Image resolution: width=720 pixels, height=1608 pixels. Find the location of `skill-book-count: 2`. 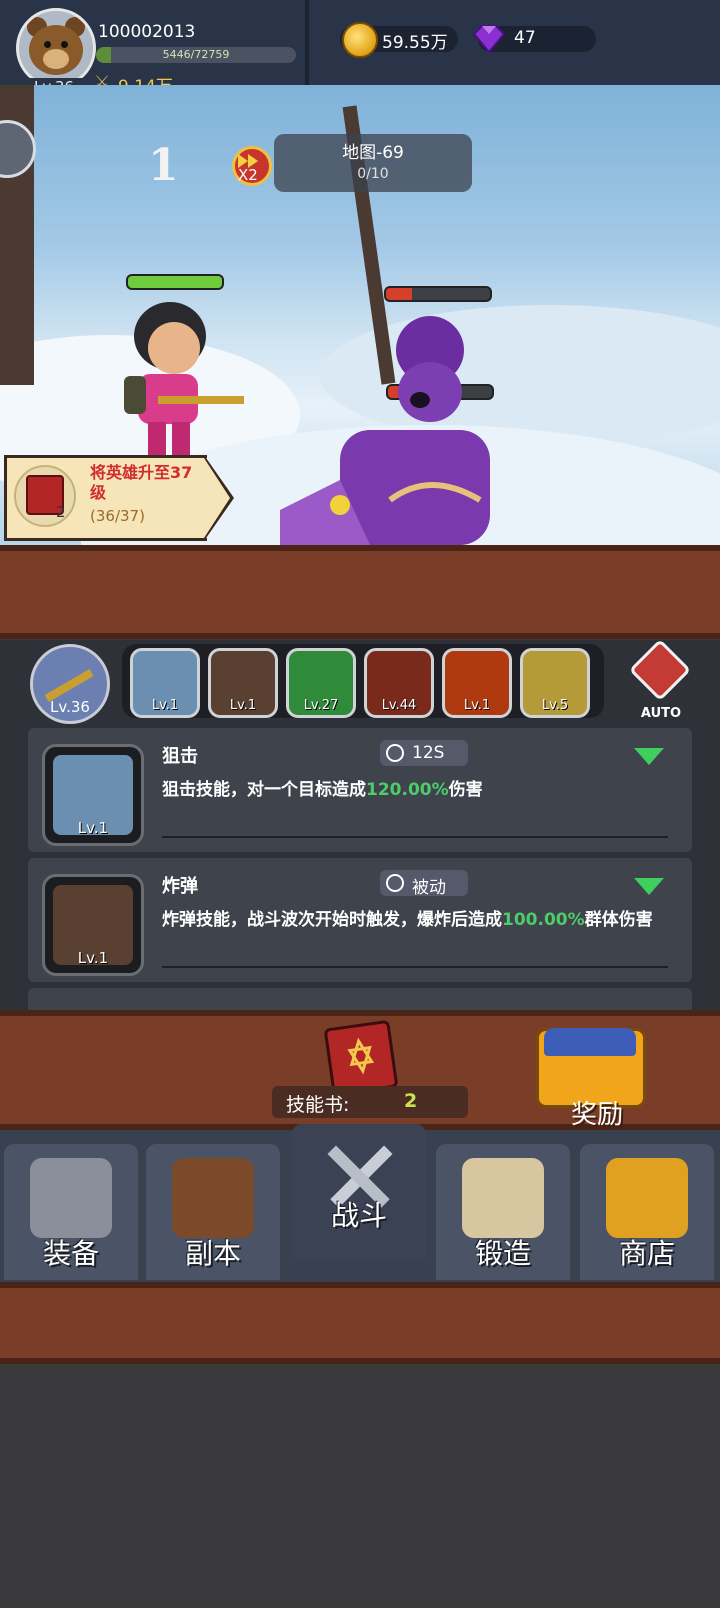

skill-book-count: 2 is located at coordinates (411, 1101).